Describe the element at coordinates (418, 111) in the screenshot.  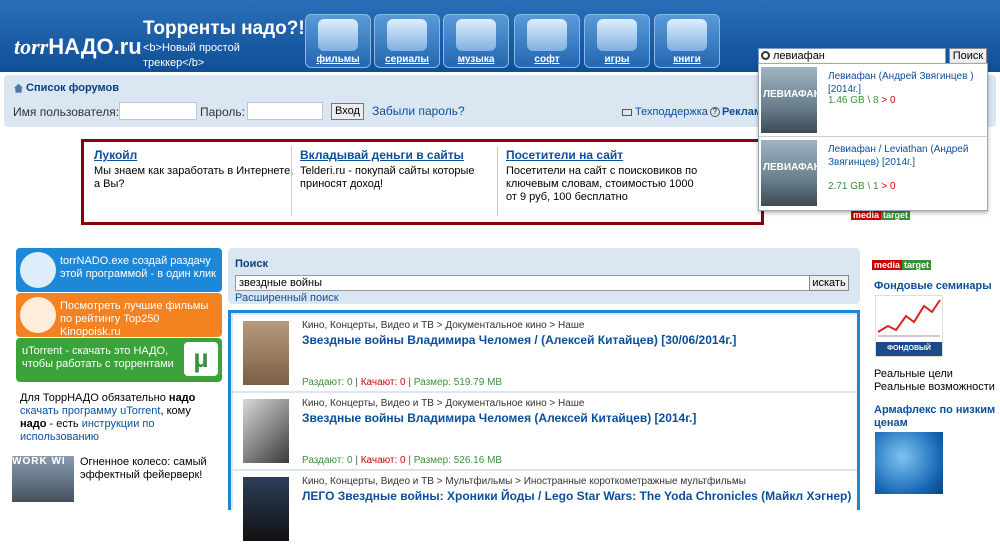
I see `forgot-password-link: Забыли пароль?` at that location.